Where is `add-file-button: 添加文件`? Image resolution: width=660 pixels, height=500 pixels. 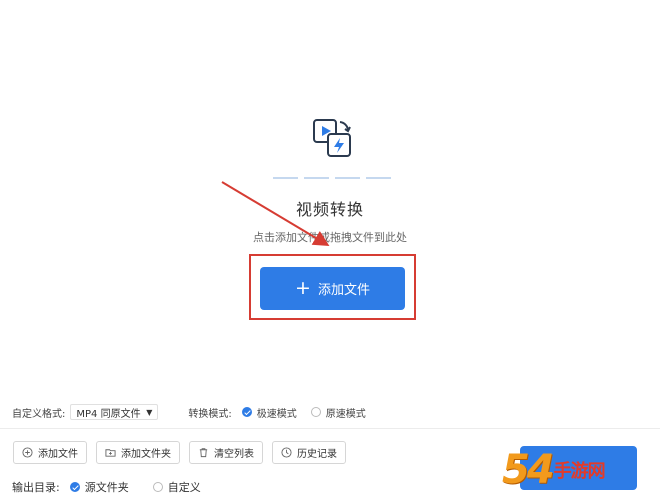 add-file-button: 添加文件 is located at coordinates (50, 452).